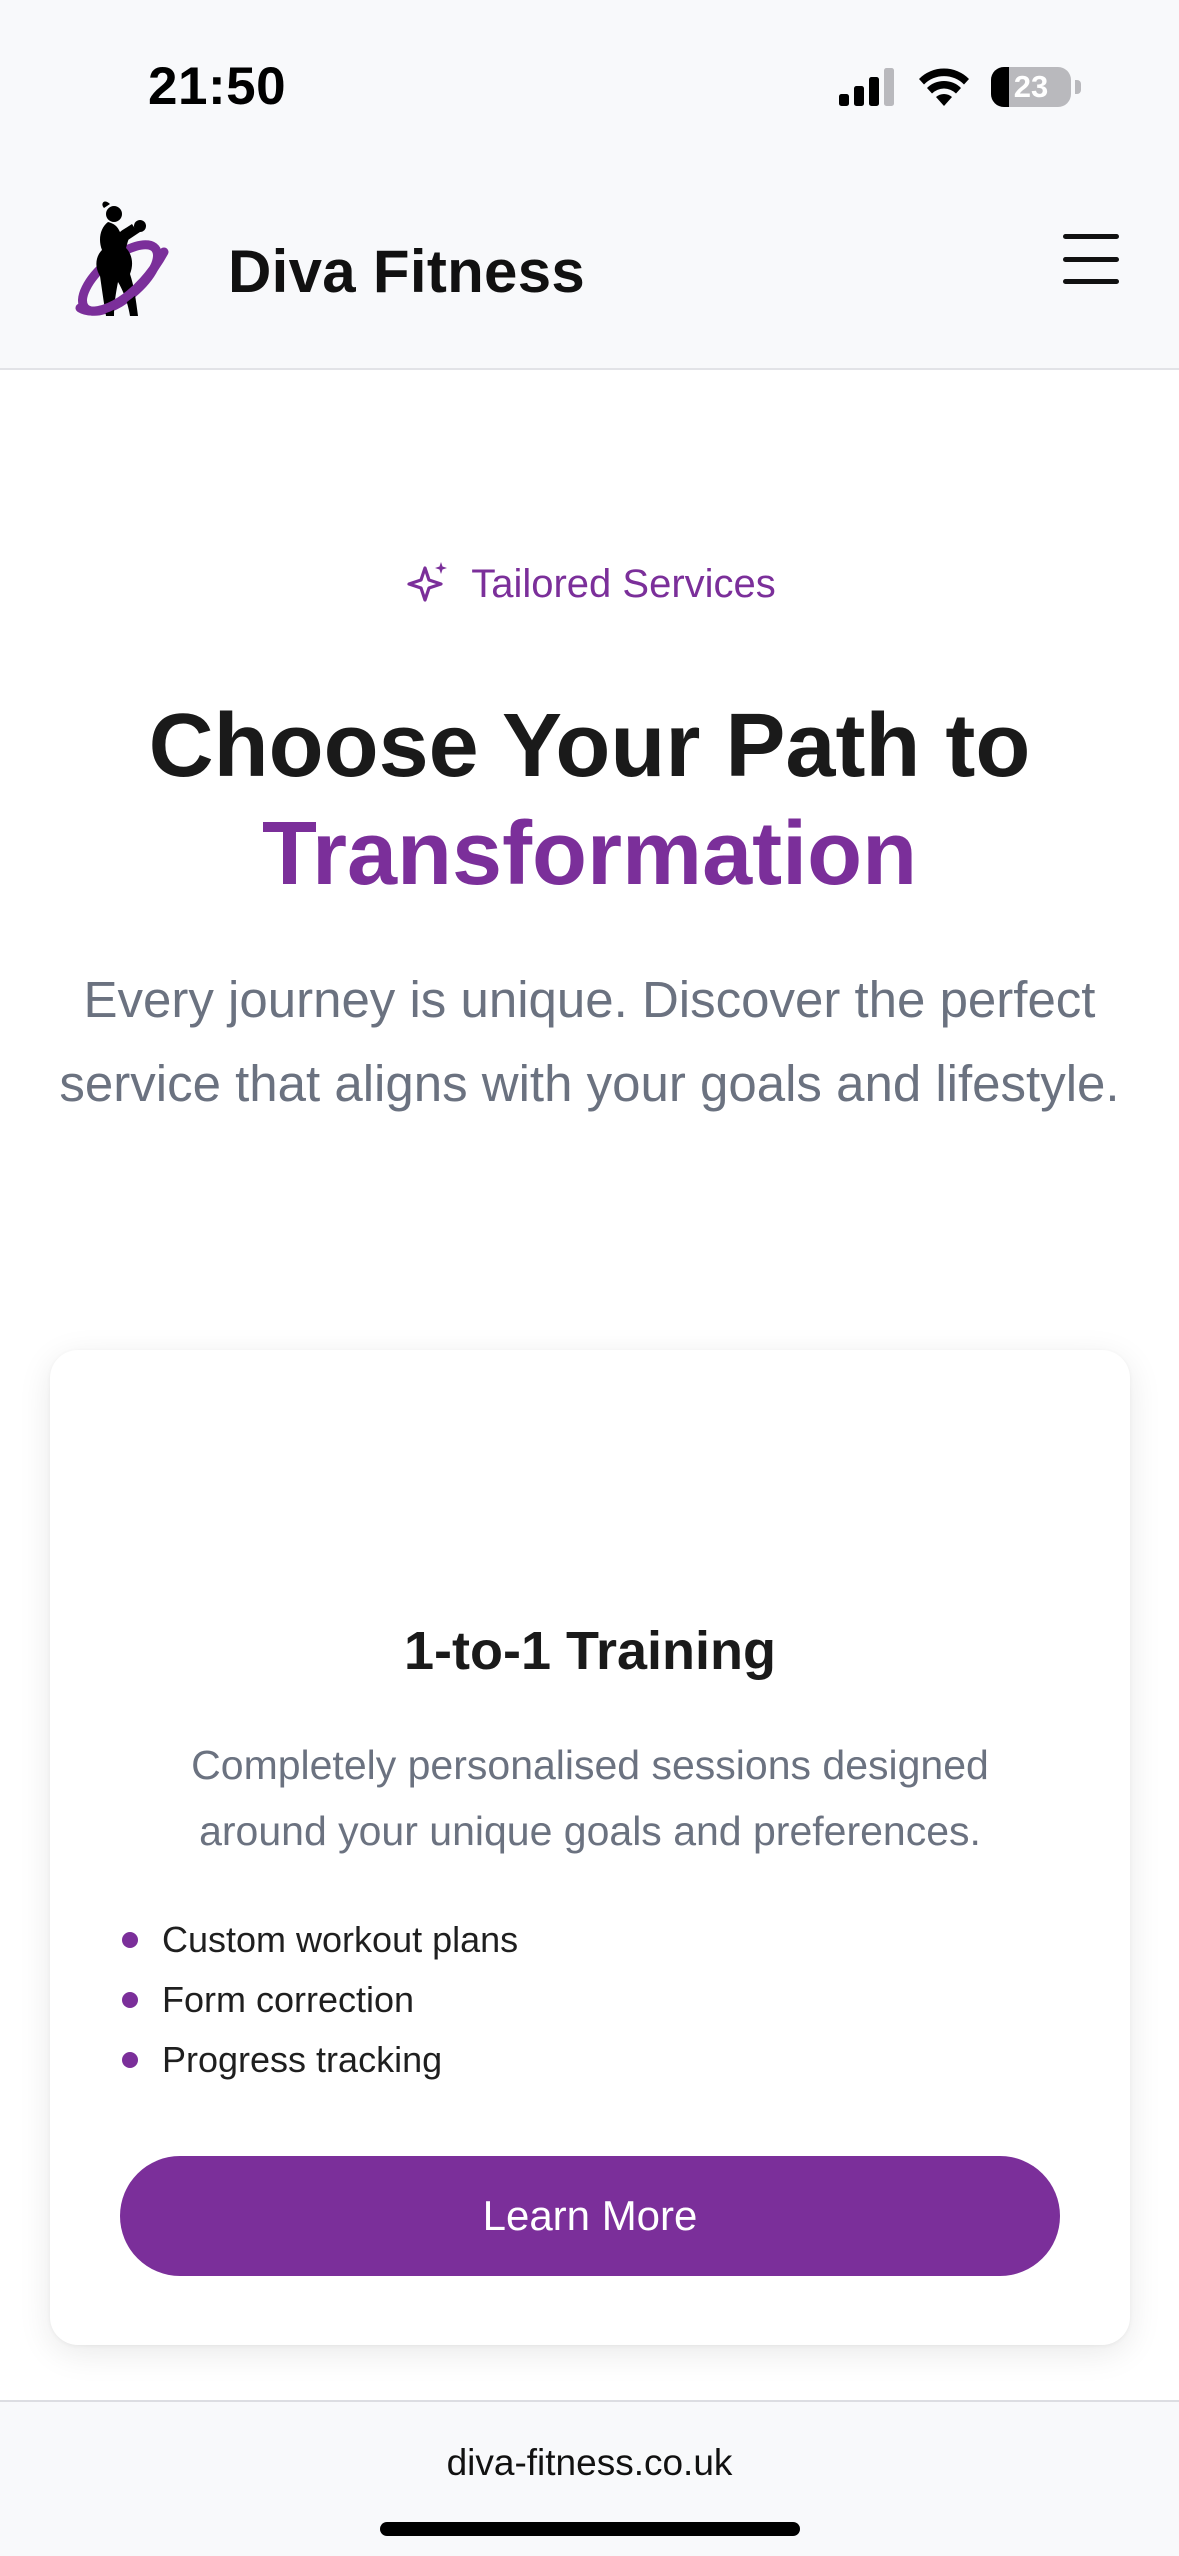 This screenshot has height=2556, width=1179. I want to click on sparkle-icon, so click(427, 582).